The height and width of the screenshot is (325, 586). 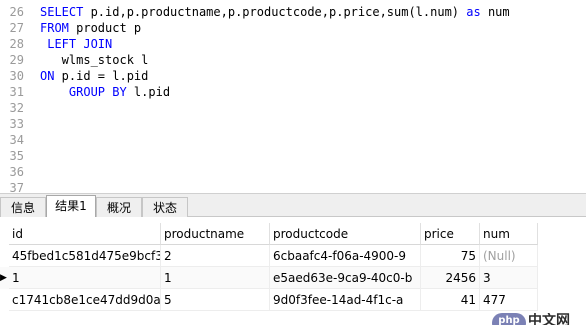 I want to click on grid-header: id productname productcode price num, so click(x=269, y=234).